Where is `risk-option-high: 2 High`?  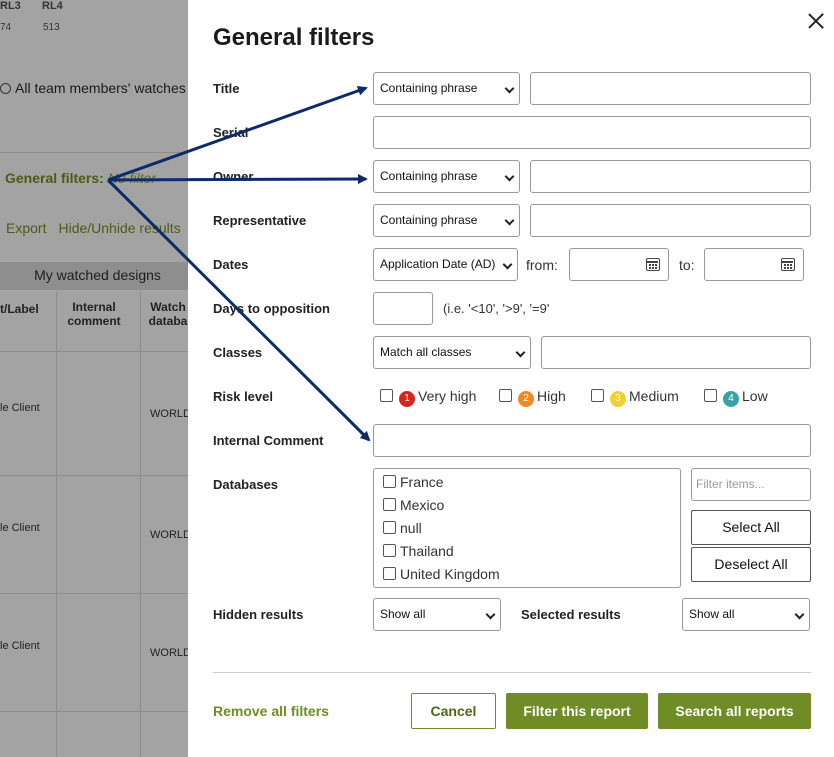 risk-option-high: 2 High is located at coordinates (532, 397).